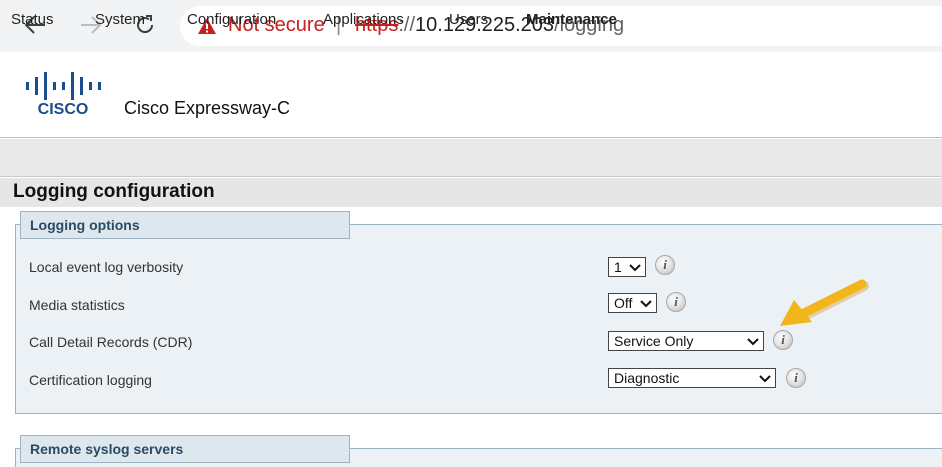  What do you see at coordinates (692, 378) in the screenshot?
I see `certification-logging-select: Diagnostic` at bounding box center [692, 378].